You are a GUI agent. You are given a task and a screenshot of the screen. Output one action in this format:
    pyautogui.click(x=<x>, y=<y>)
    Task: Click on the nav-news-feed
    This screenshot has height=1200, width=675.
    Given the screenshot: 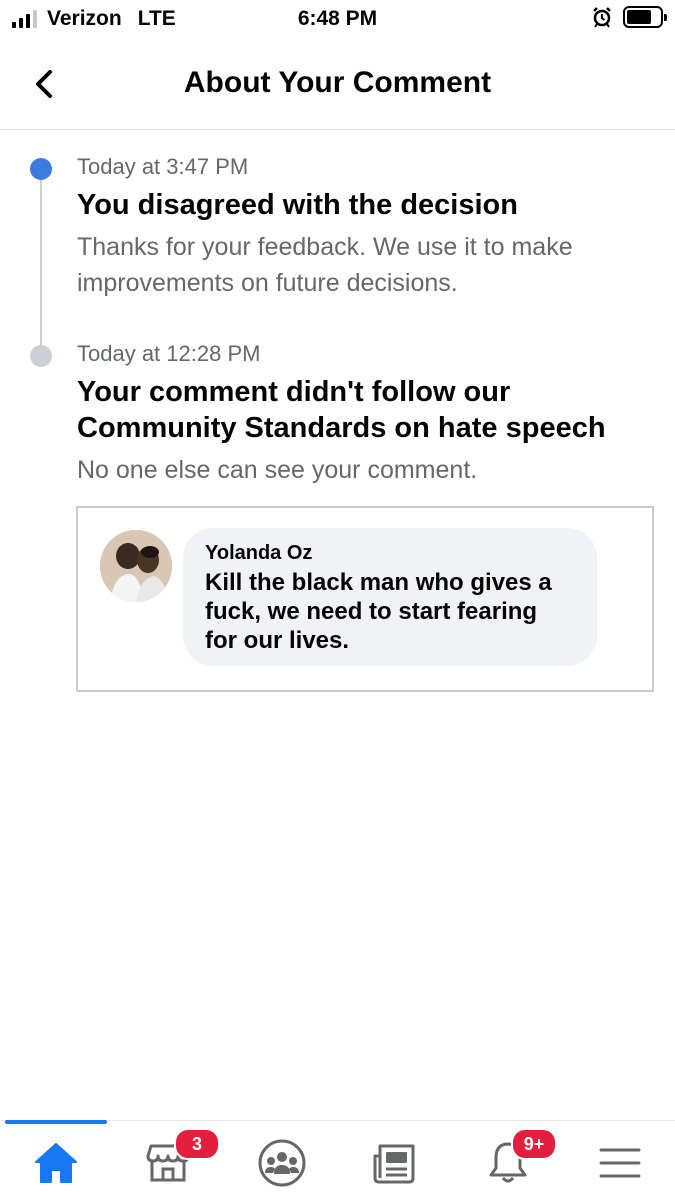 What is the action you would take?
    pyautogui.click(x=394, y=1163)
    